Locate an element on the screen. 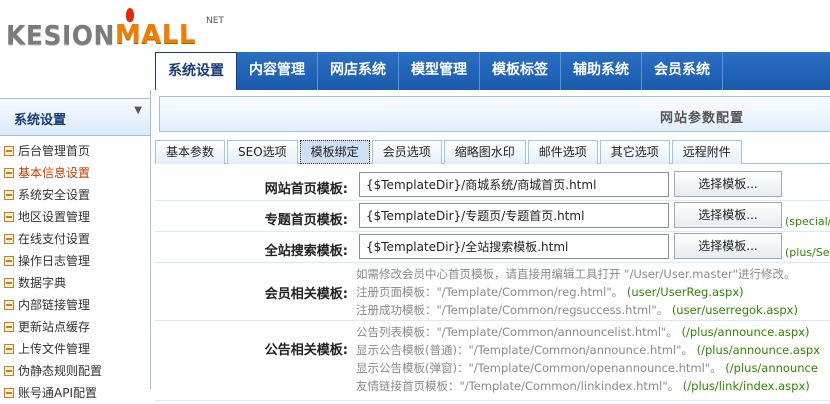 The height and width of the screenshot is (404, 830). page-title: 网站参数配置 is located at coordinates (702, 118).